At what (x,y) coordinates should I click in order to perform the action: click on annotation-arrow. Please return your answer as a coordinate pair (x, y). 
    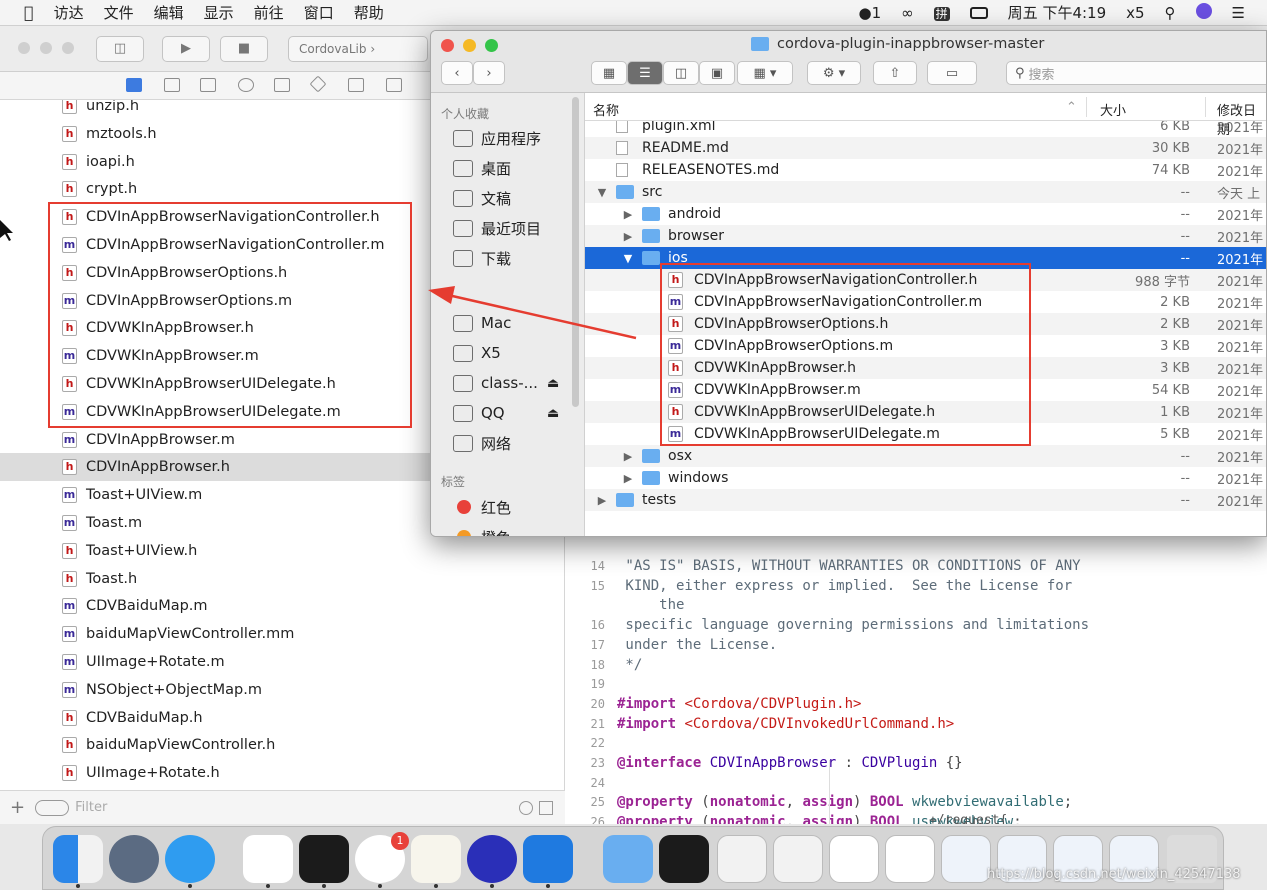
    Looking at the image, I should click on (532, 313).